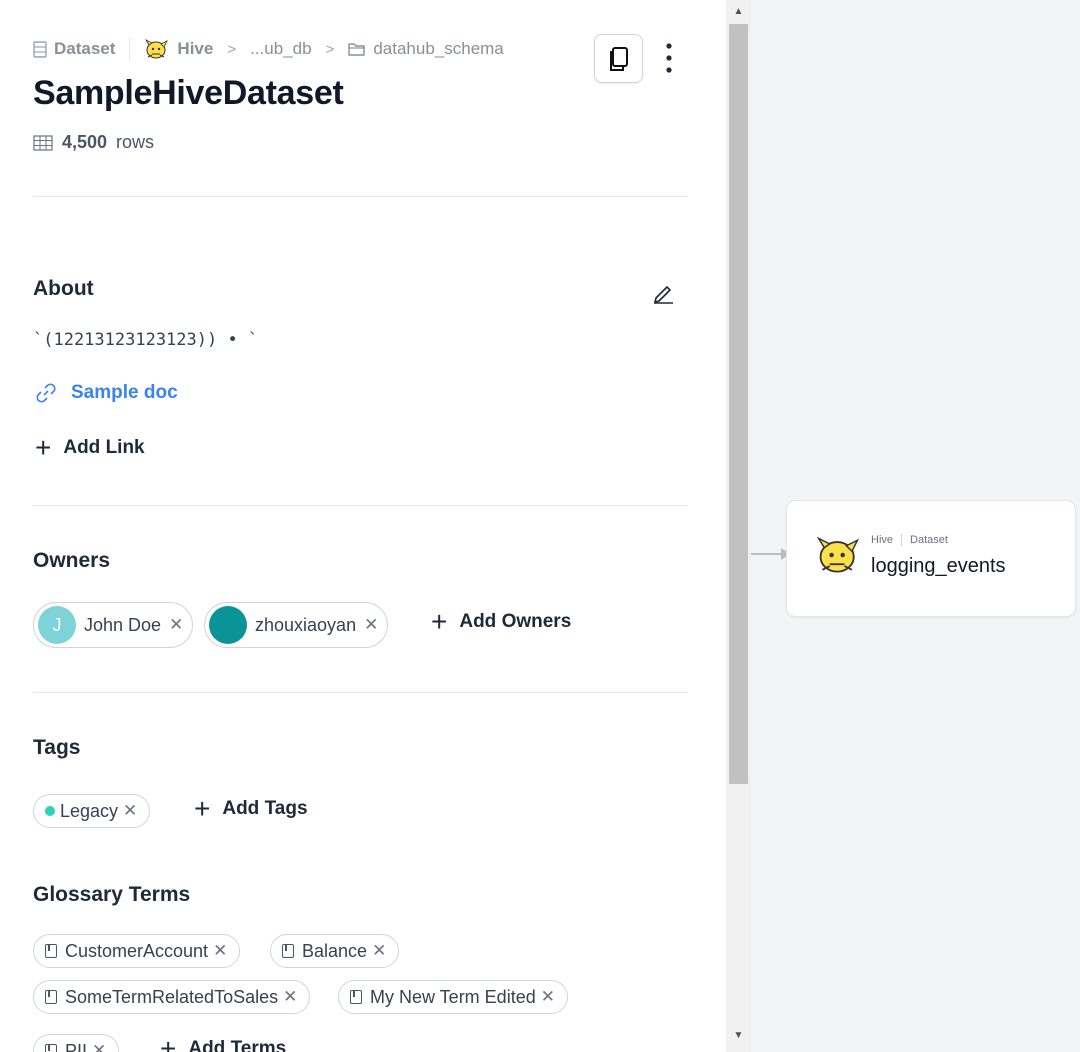 This screenshot has width=1080, height=1052. What do you see at coordinates (123, 624) in the screenshot?
I see `owner-name: John Doe` at bounding box center [123, 624].